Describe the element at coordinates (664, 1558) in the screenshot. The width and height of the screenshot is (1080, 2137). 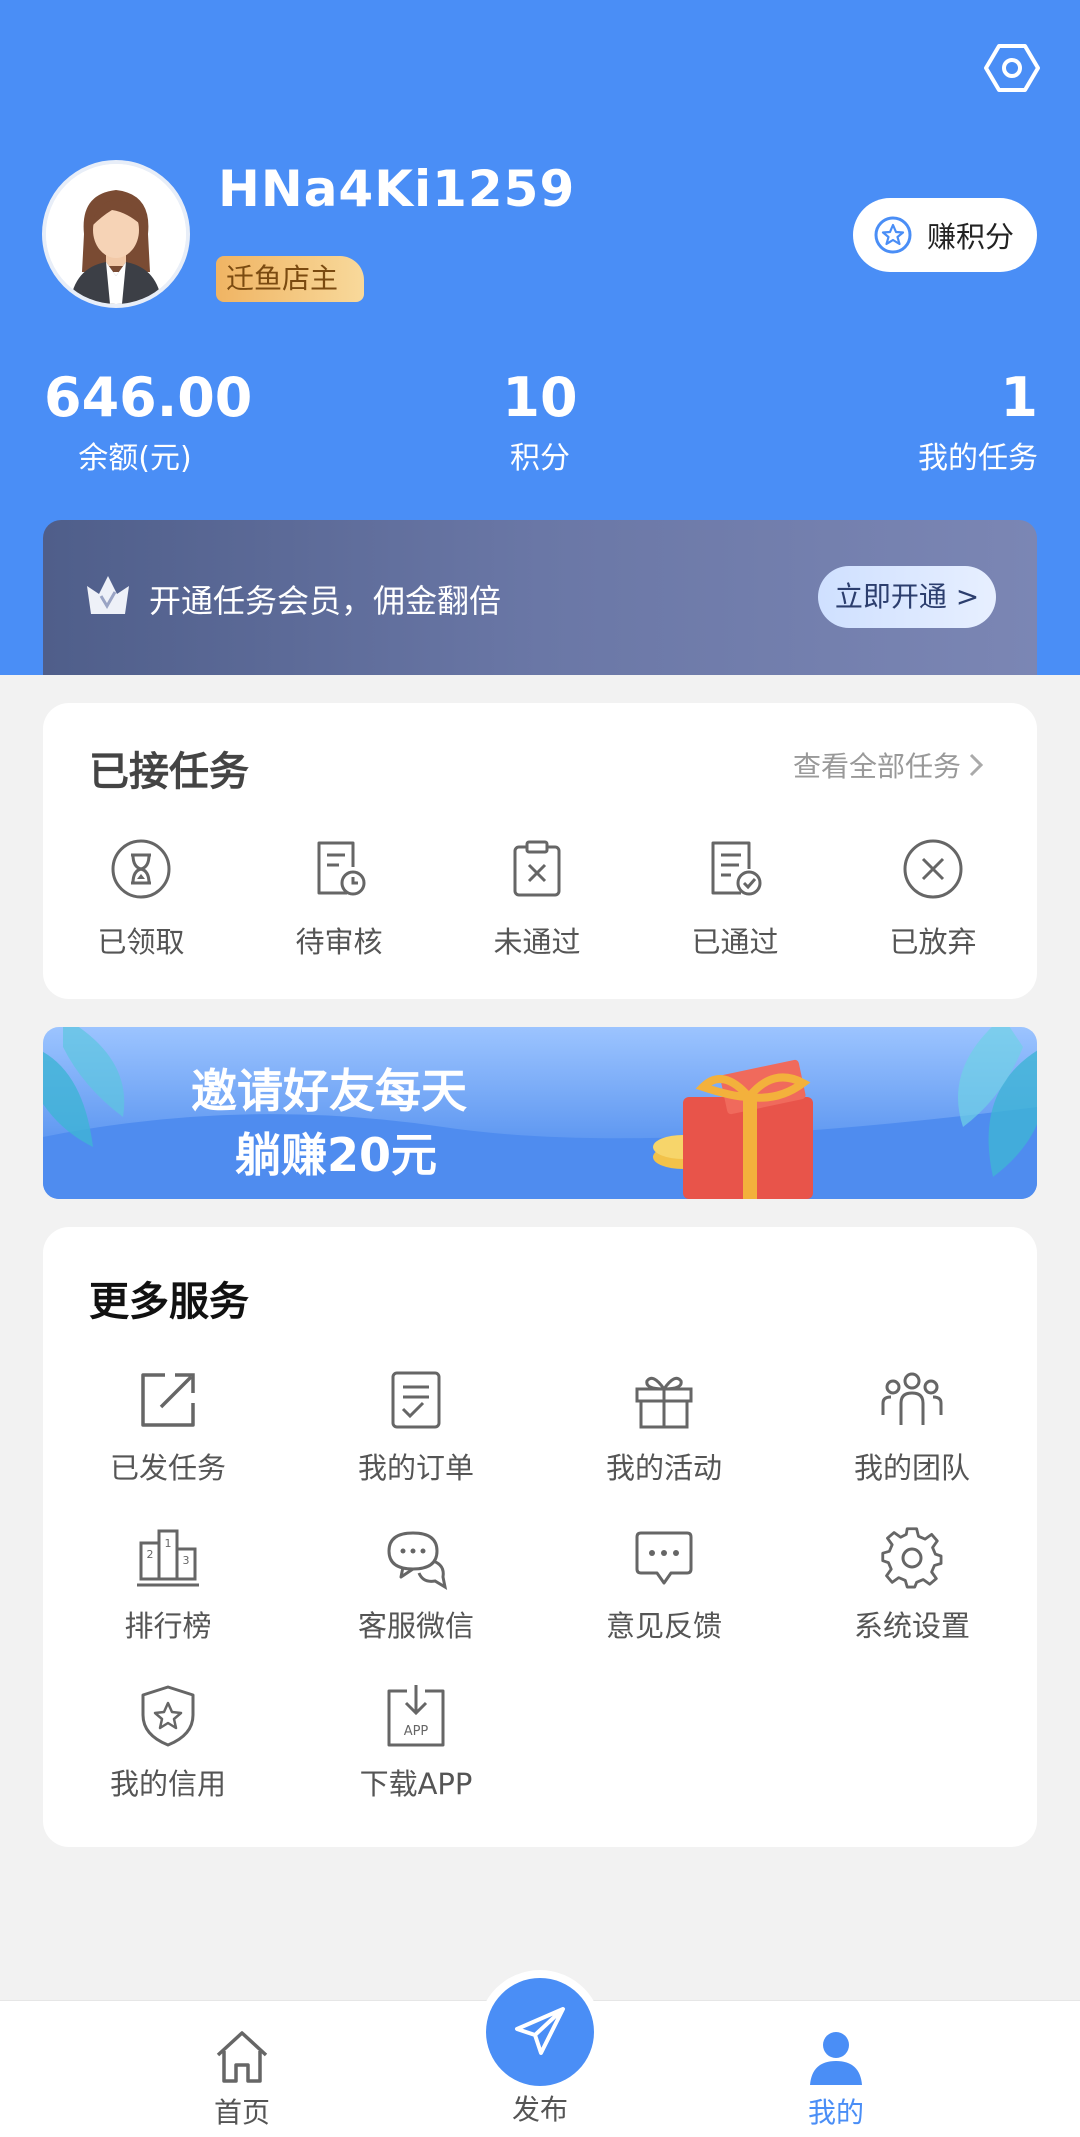
I see `feedback-icon` at that location.